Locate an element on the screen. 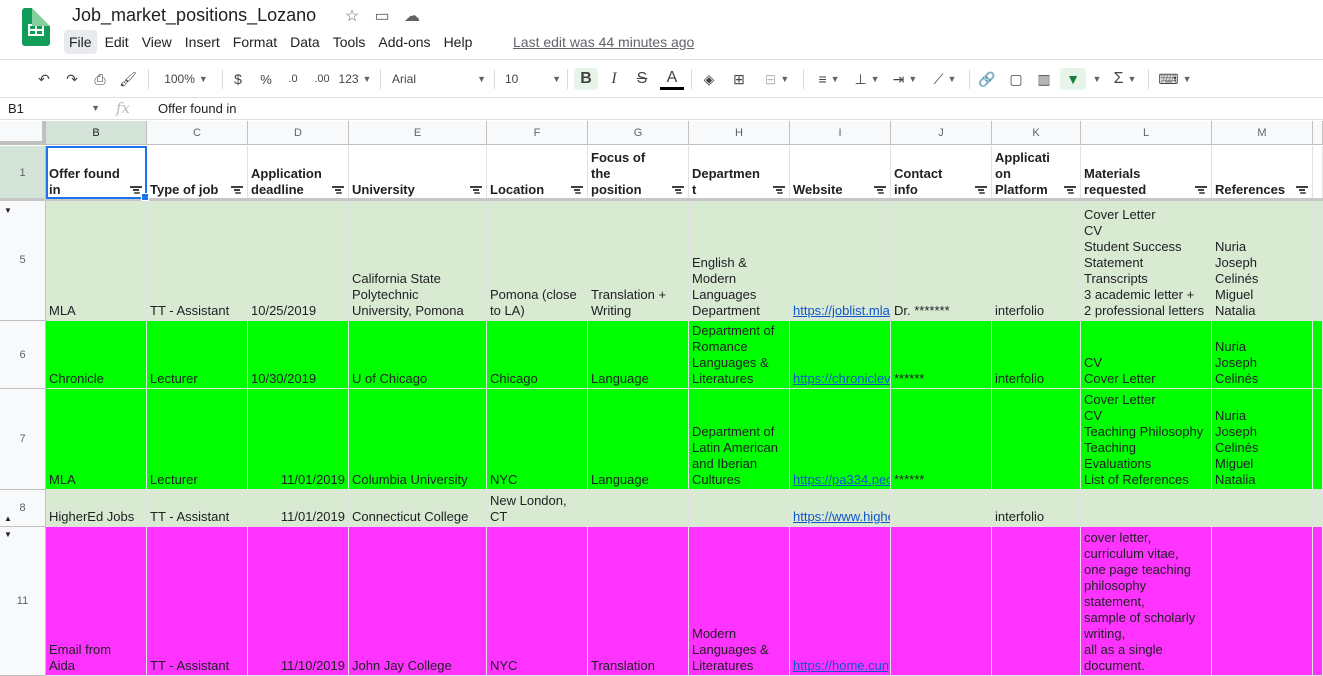 This screenshot has height=676, width=1323. header-cell-b: Offer found in is located at coordinates (96, 173).